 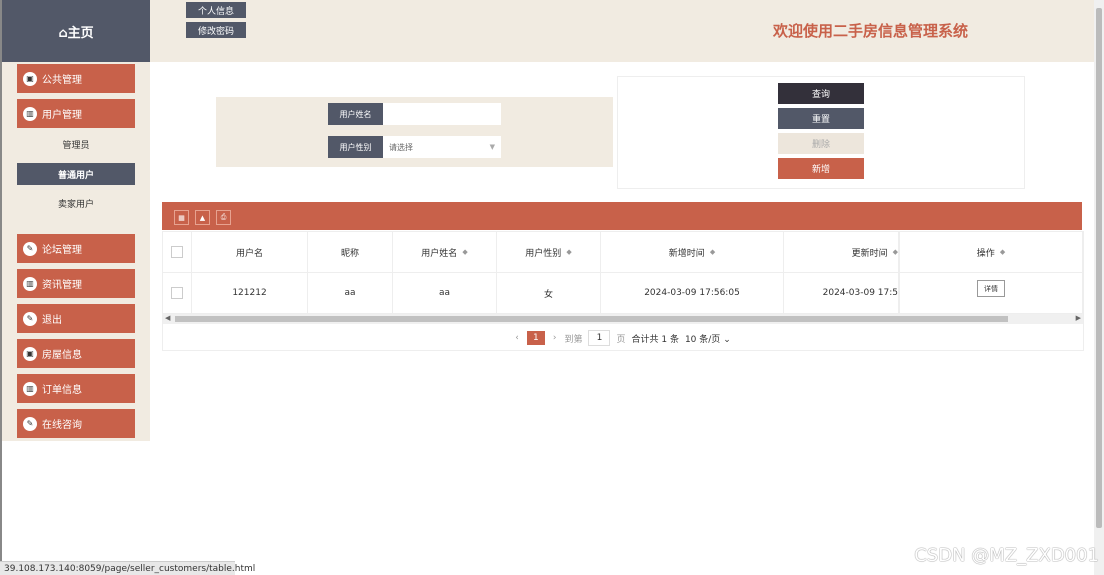 I want to click on col-label: 用户名, so click(x=249, y=253).